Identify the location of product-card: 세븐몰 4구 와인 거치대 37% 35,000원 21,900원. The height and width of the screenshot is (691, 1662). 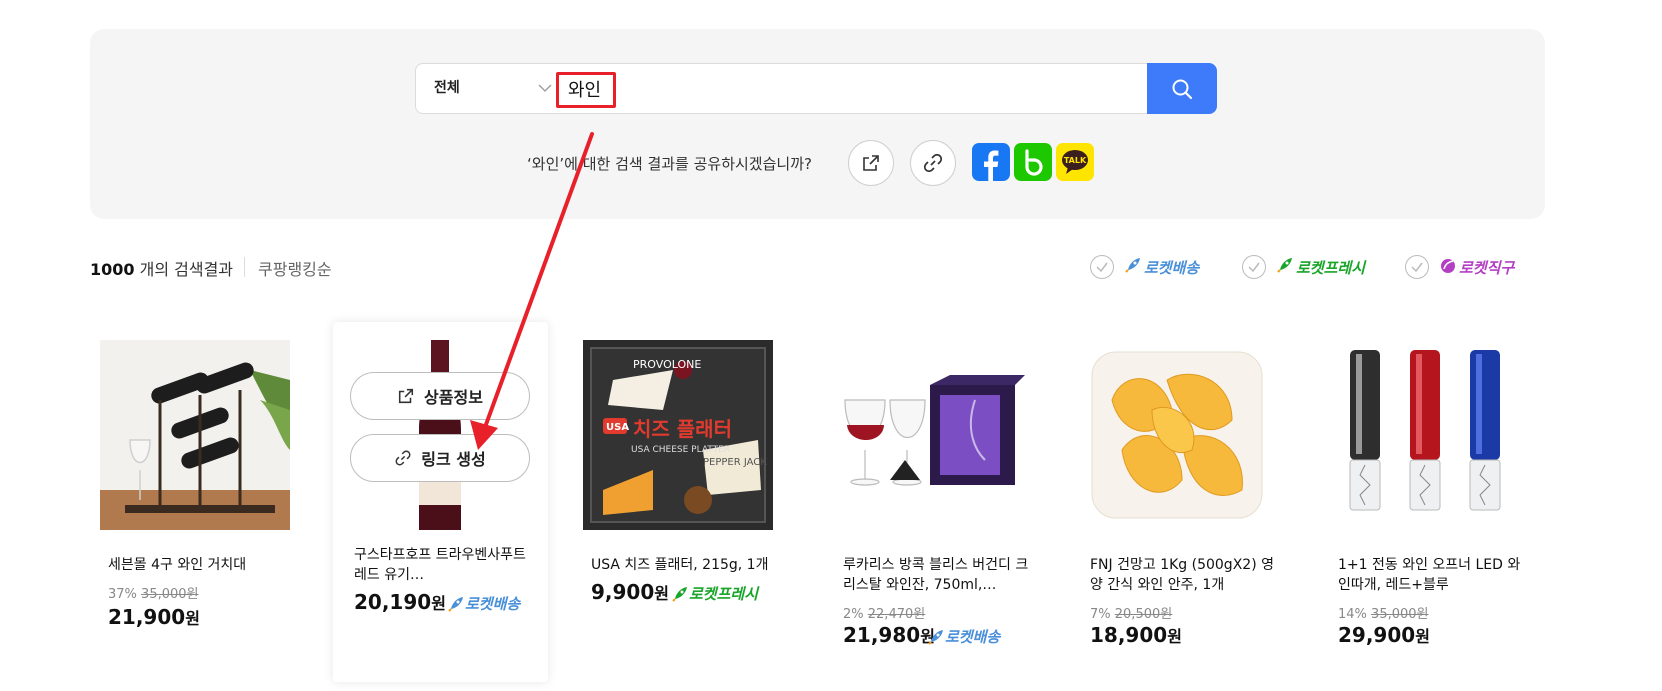
(202, 508).